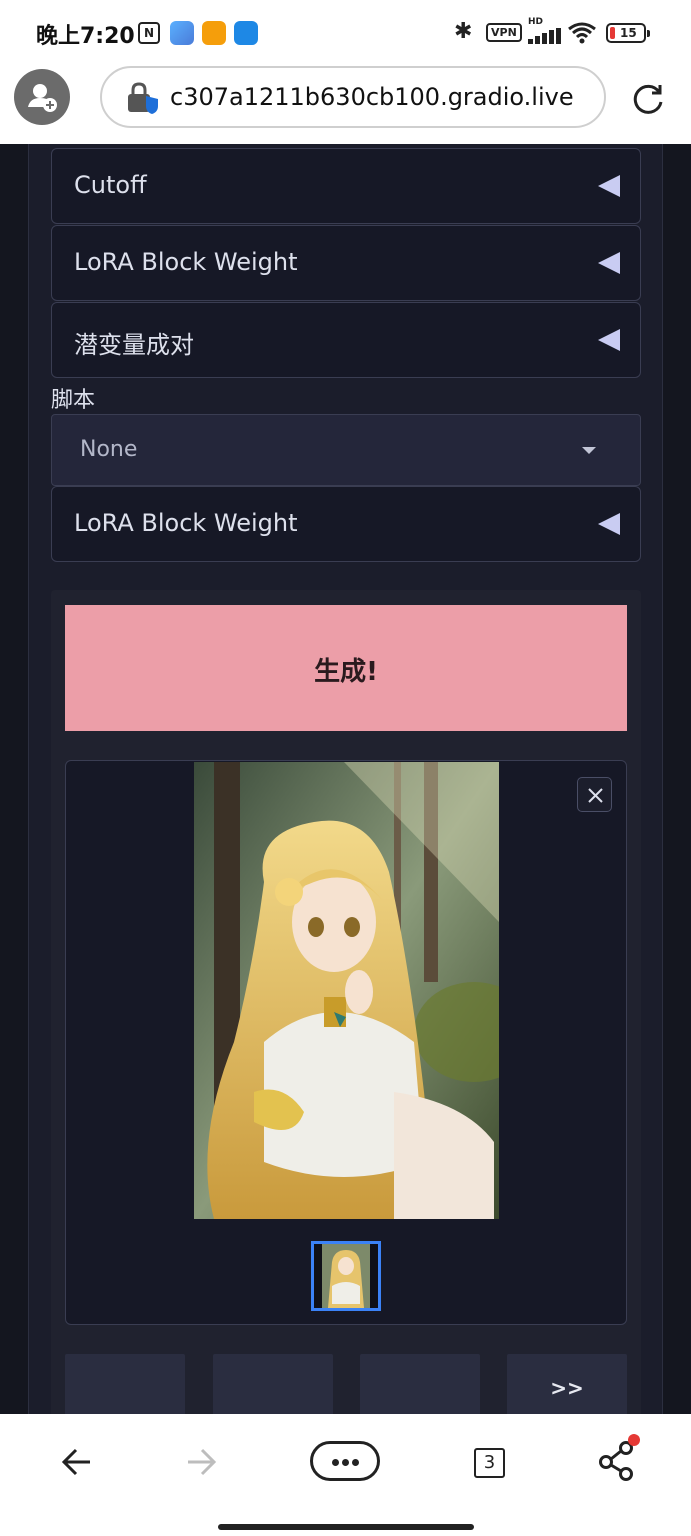 The image size is (691, 1536). I want to click on profile-icon, so click(42, 97).